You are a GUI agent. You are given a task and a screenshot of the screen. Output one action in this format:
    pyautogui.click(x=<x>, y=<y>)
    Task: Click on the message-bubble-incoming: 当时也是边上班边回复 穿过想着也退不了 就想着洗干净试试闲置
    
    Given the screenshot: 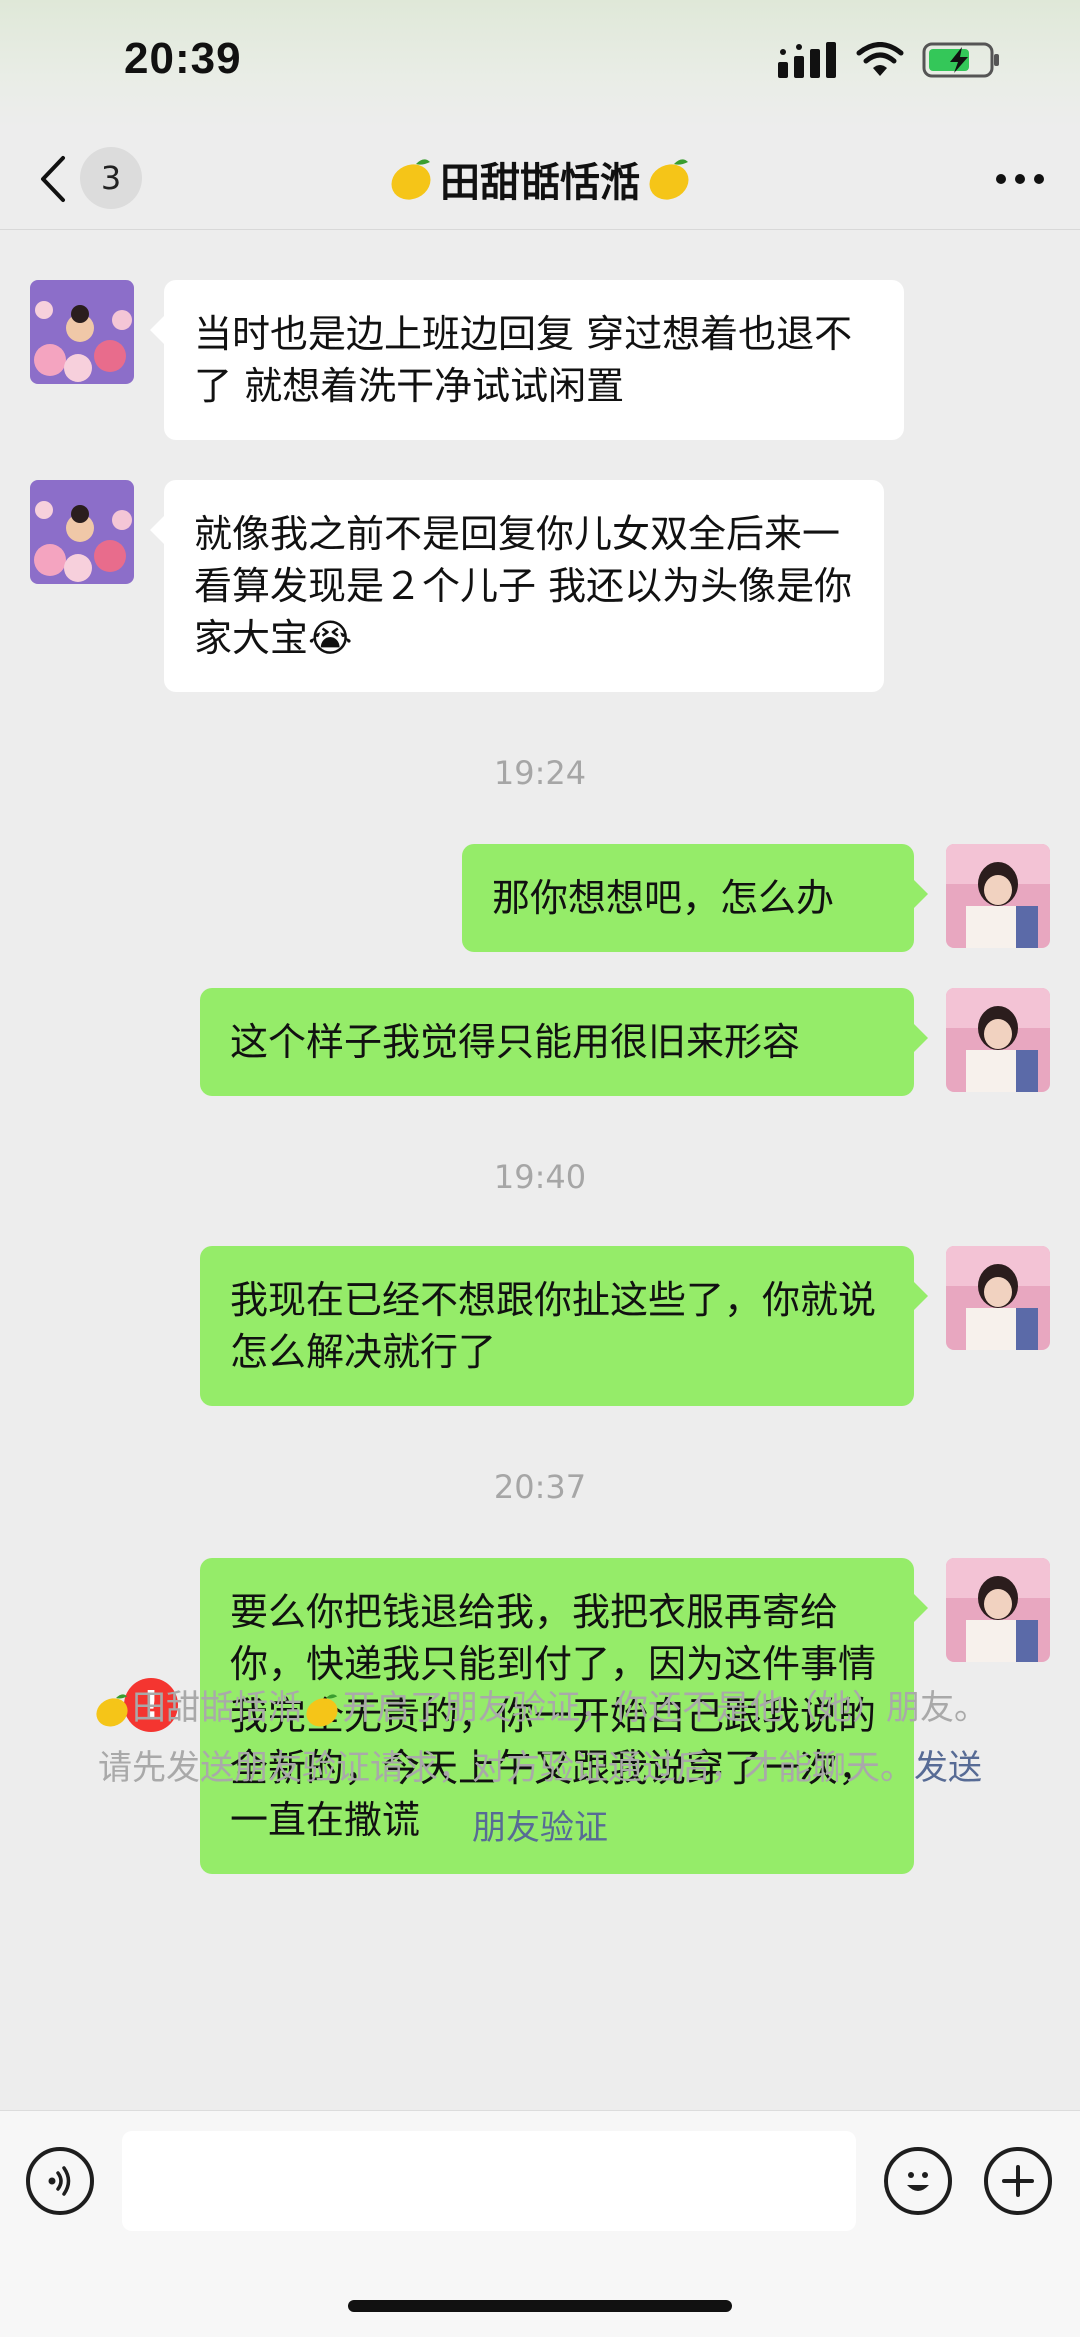 What is the action you would take?
    pyautogui.click(x=527, y=360)
    